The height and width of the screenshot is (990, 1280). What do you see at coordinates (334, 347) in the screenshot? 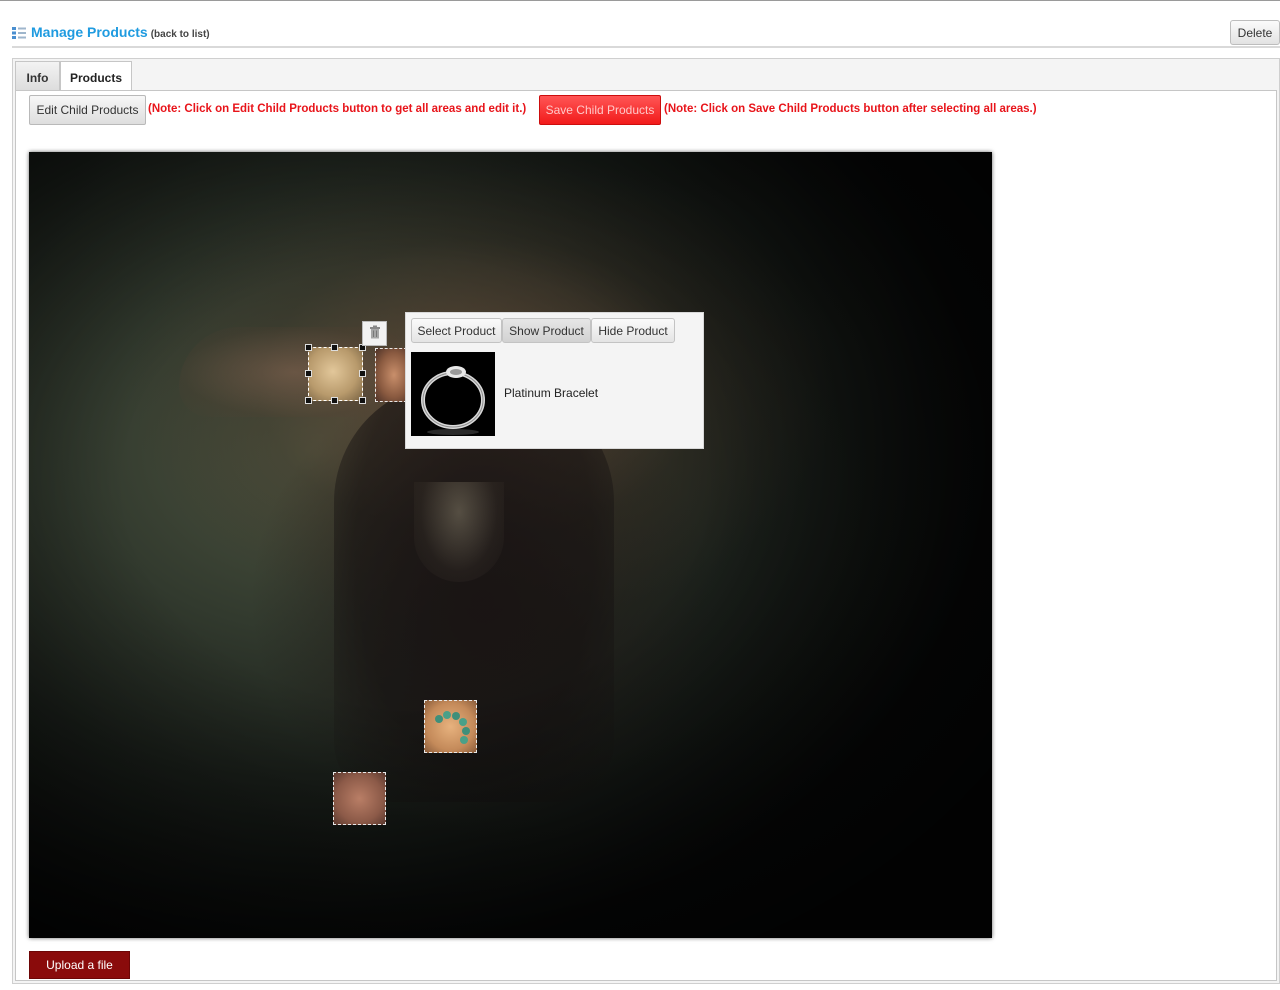
I see `resize-handle-n` at bounding box center [334, 347].